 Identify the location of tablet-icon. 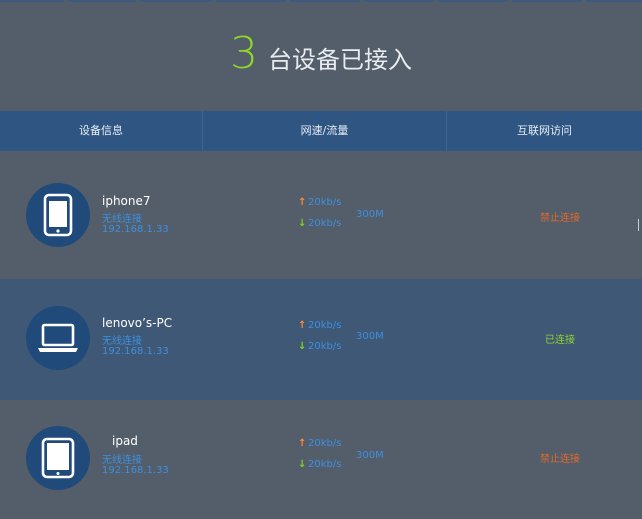
(58, 458).